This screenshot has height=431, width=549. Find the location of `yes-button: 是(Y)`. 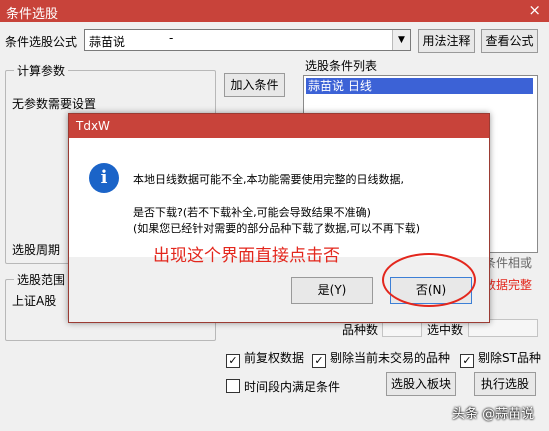

yes-button: 是(Y) is located at coordinates (332, 290).